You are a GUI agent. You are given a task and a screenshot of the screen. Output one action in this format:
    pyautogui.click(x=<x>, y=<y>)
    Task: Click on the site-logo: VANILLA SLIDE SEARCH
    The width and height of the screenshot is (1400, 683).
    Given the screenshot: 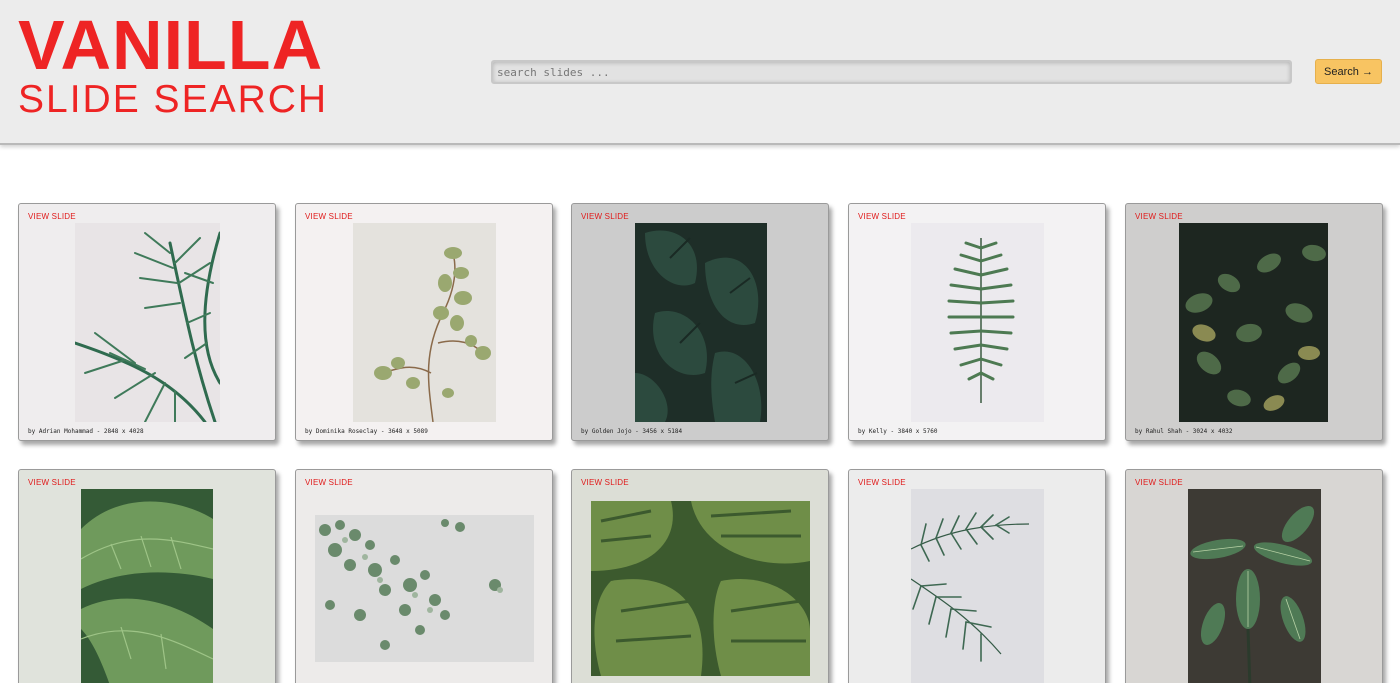 What is the action you would take?
    pyautogui.click(x=173, y=63)
    